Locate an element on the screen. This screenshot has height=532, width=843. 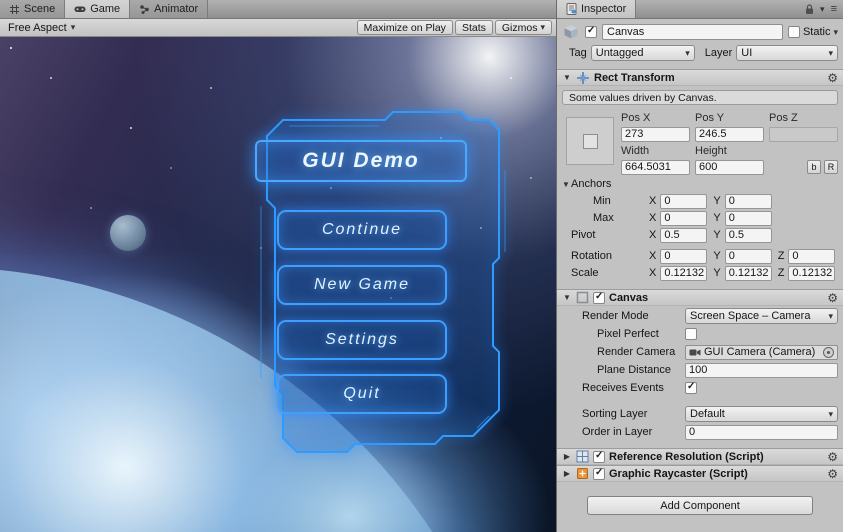
order-in-layer-label: Order in Layer is located at coordinates (617, 432).